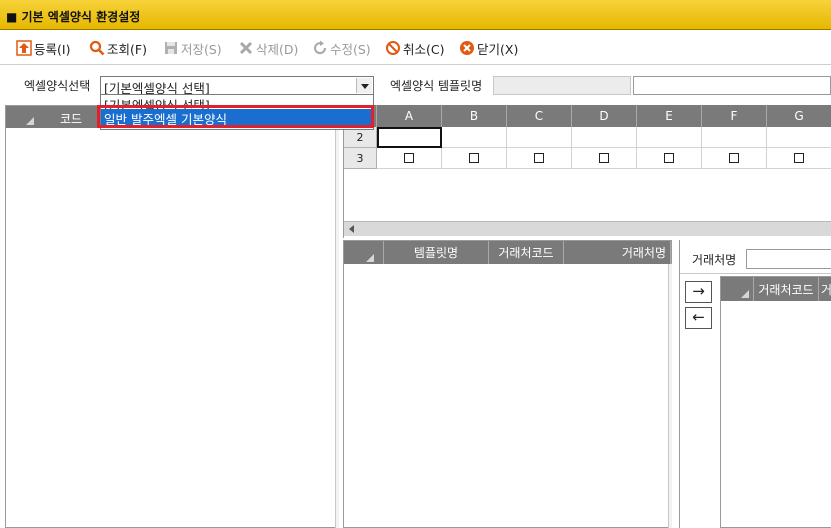  Describe the element at coordinates (617, 252) in the screenshot. I see `template-client-name-column-header: 거래처명` at that location.